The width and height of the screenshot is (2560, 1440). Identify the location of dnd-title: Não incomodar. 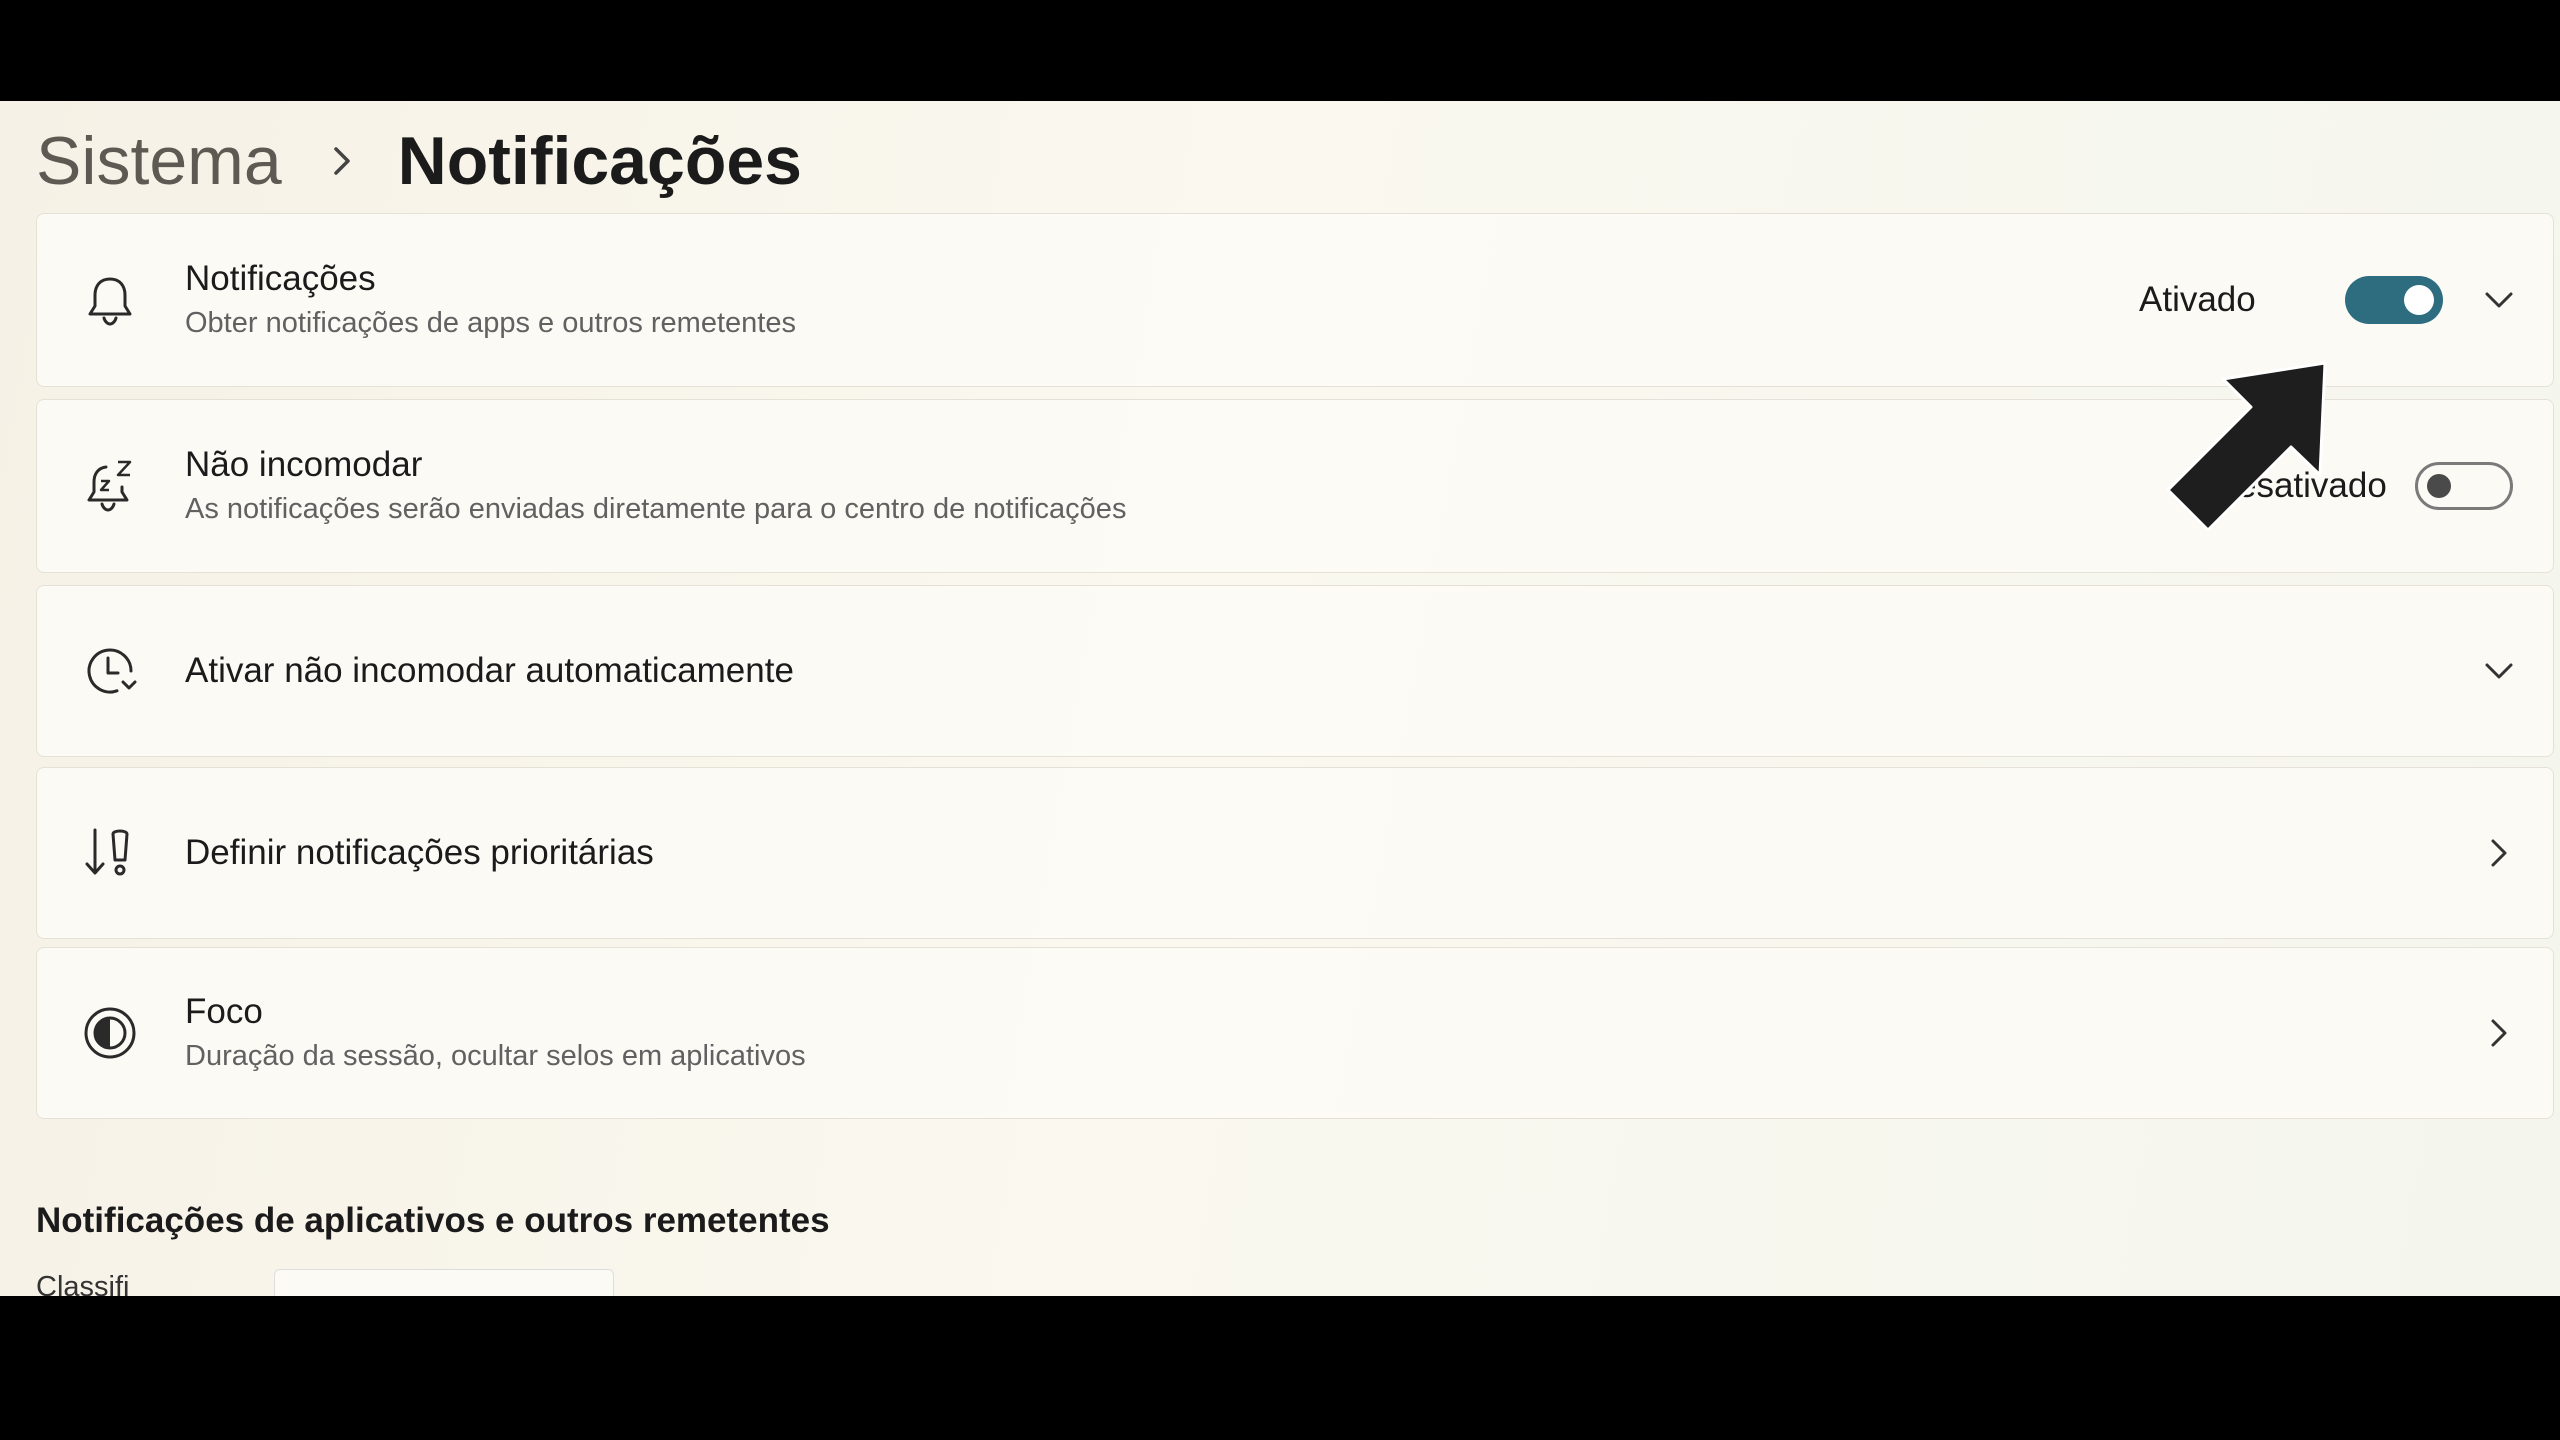
(304, 464).